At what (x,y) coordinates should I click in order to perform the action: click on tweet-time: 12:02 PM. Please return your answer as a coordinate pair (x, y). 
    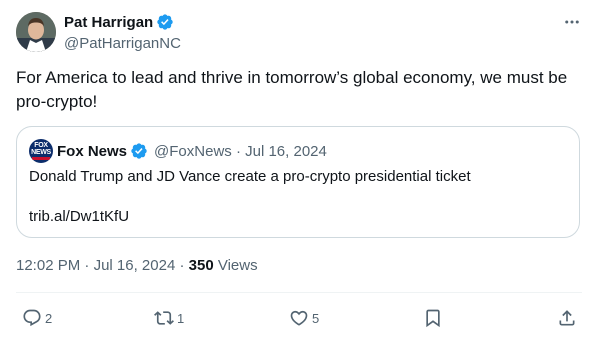
    Looking at the image, I should click on (48, 265).